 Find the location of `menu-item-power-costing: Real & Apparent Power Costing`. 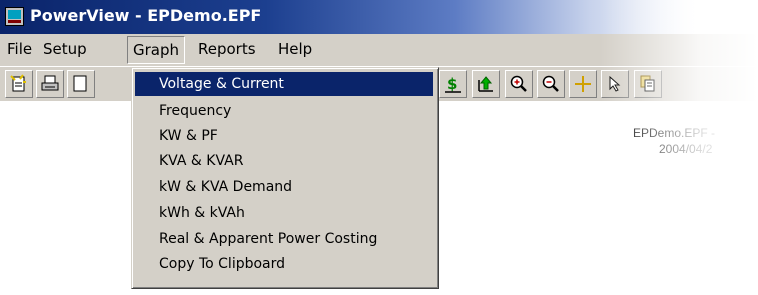

menu-item-power-costing: Real & Apparent Power Costing is located at coordinates (284, 239).